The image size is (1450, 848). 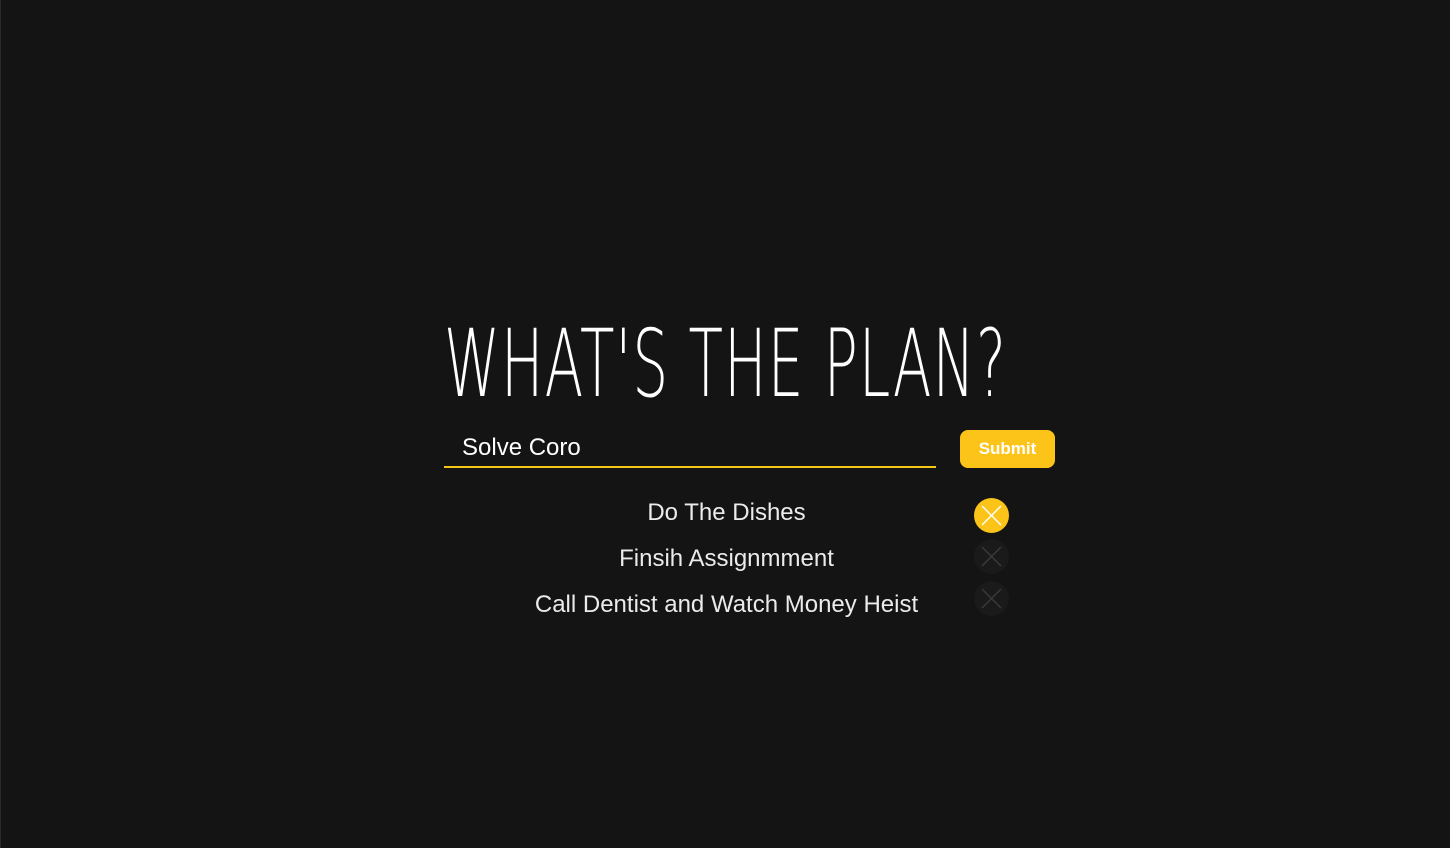 I want to click on submit-button: Submit, so click(x=1007, y=449).